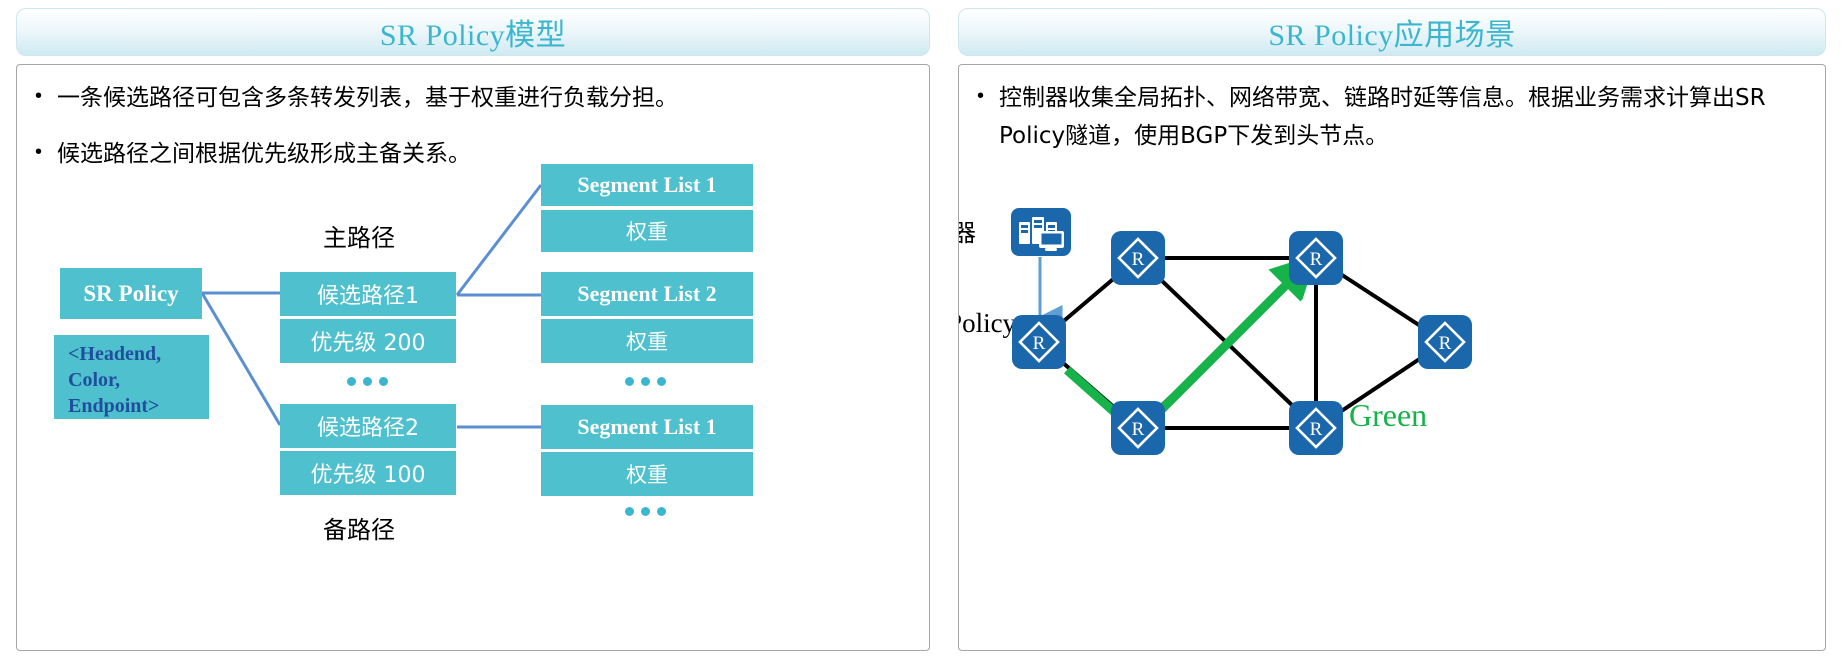 The width and height of the screenshot is (1842, 663). I want to click on segment-list-2-weight: 权重, so click(647, 341).